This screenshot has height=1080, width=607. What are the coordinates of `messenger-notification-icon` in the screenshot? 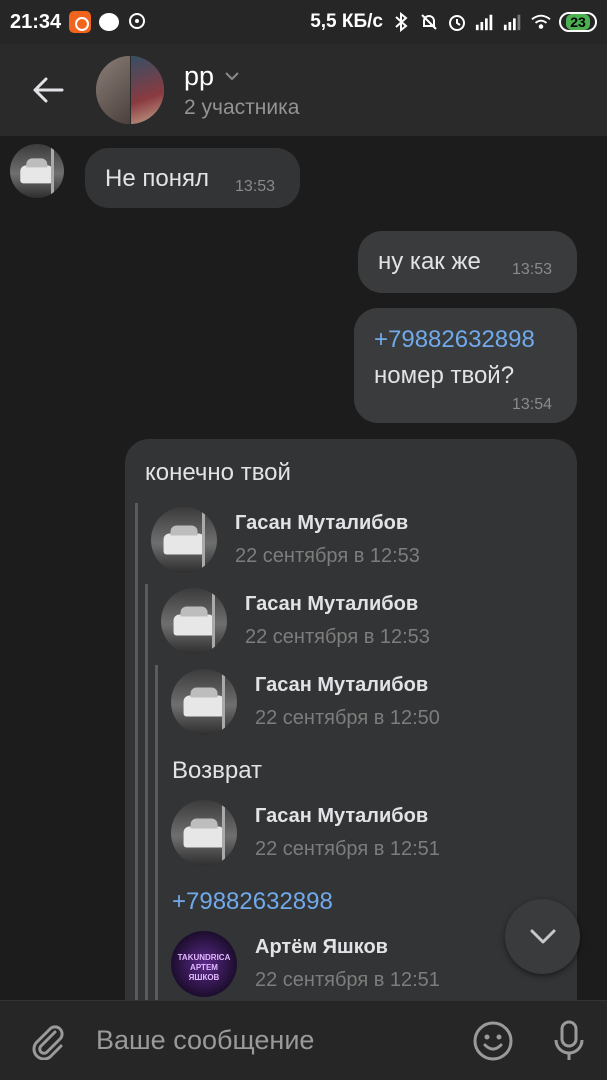 It's located at (137, 22).